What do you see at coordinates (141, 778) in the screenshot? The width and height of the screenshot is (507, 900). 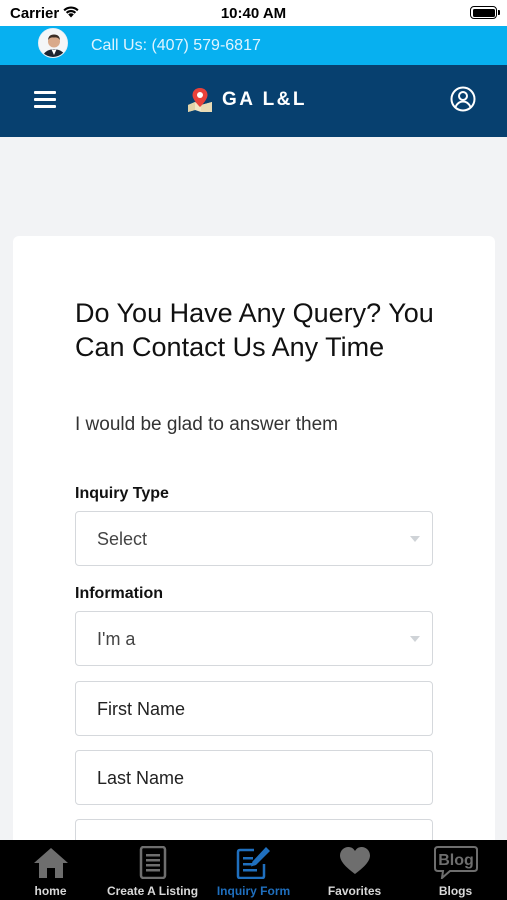 I see `last-name-placeholder: Last Name` at bounding box center [141, 778].